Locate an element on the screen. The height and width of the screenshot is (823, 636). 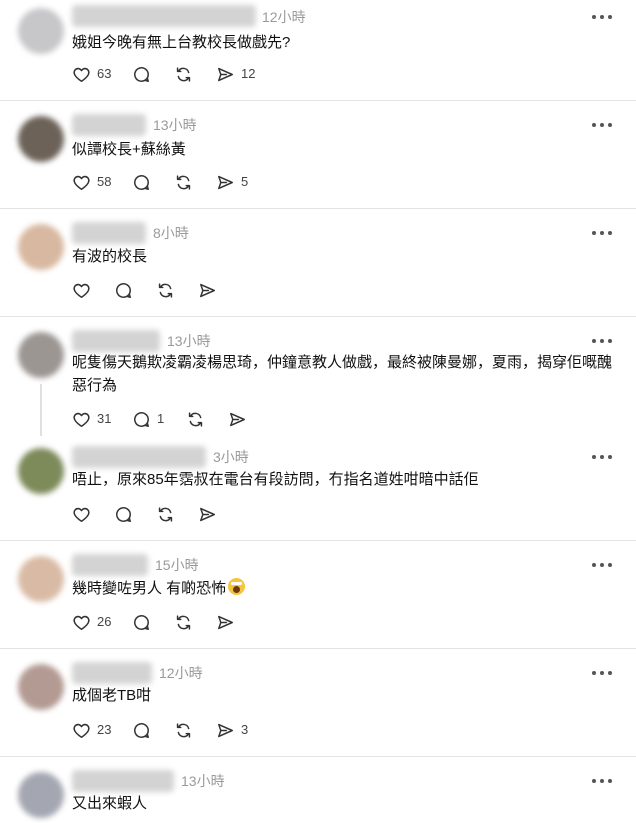
like-count: 63 is located at coordinates (104, 73).